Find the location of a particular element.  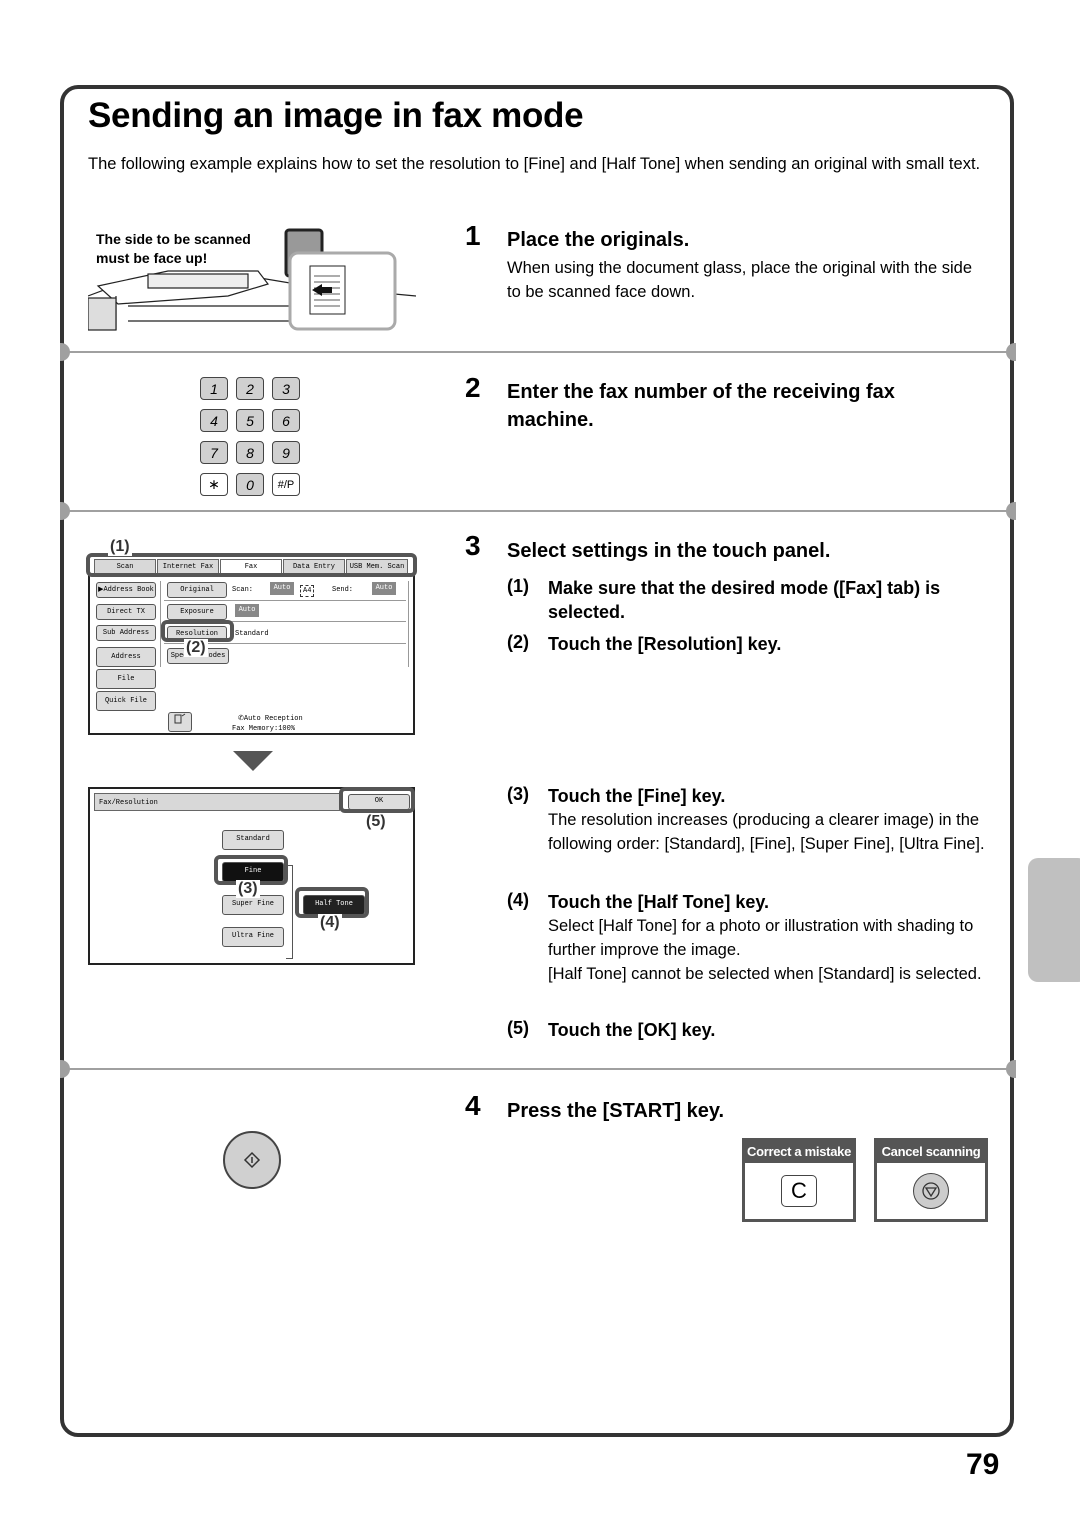

substep-2: (2) Touch the [Resolution] key. is located at coordinates (747, 644).